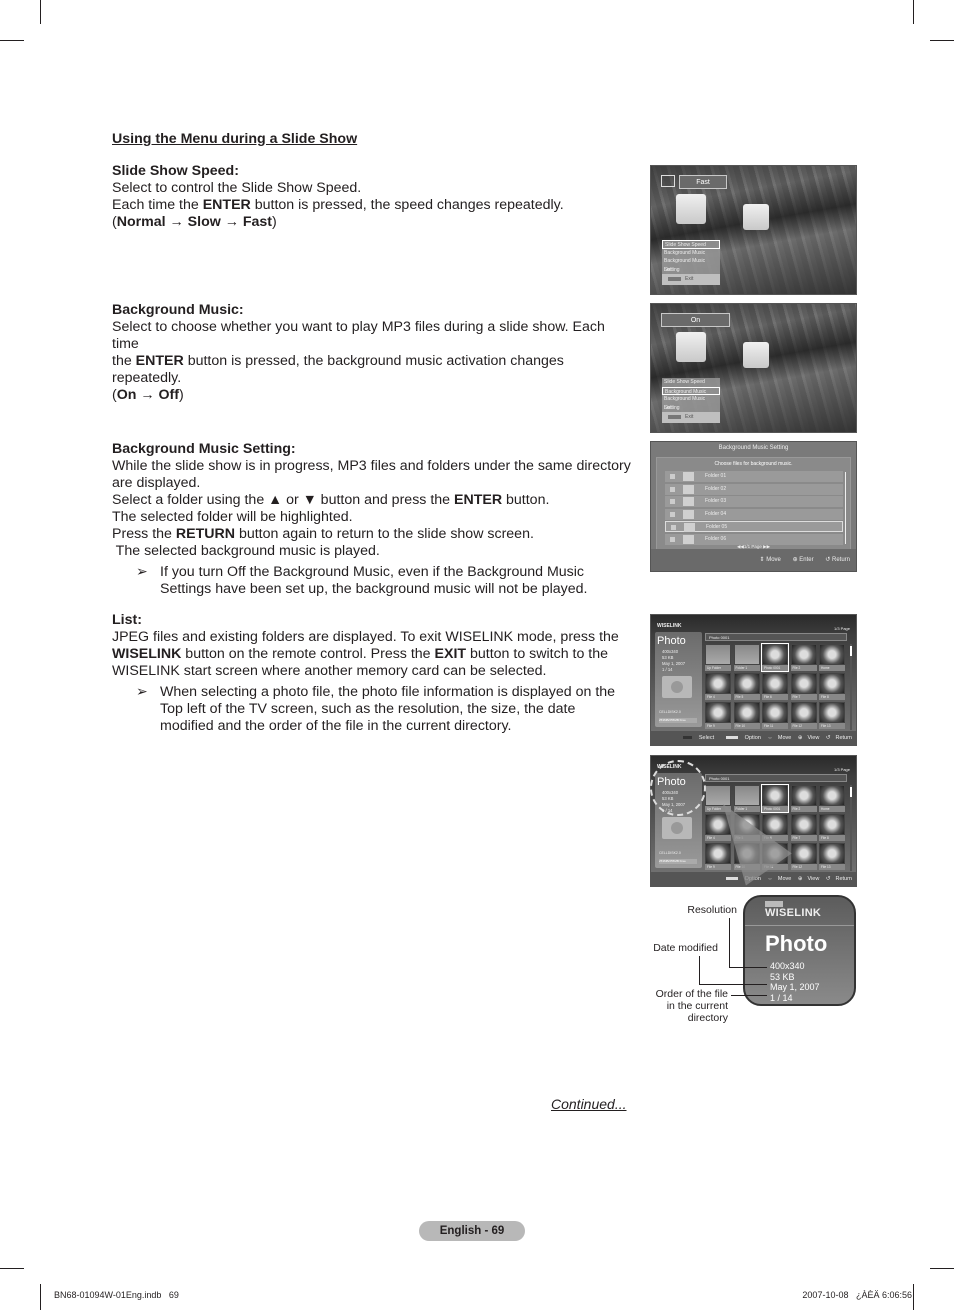 The width and height of the screenshot is (954, 1310). I want to click on folder-row: Folder 02, so click(754, 489).